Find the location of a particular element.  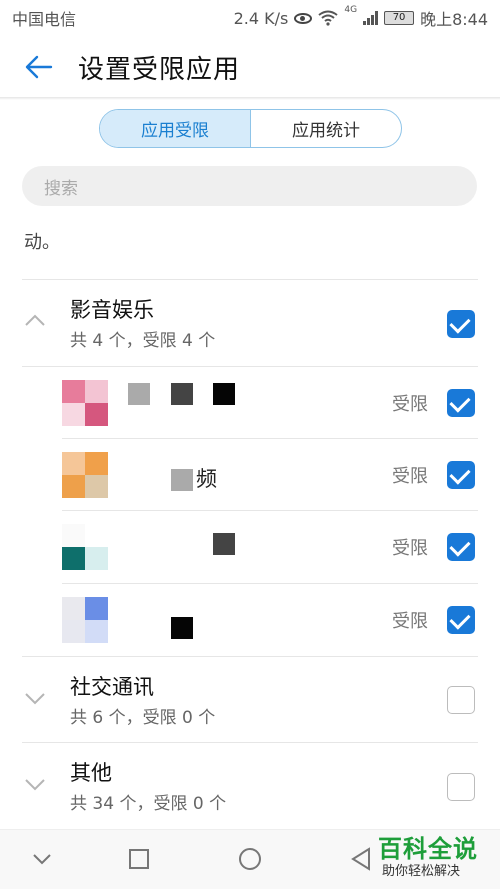

wifi-icon is located at coordinates (328, 18).